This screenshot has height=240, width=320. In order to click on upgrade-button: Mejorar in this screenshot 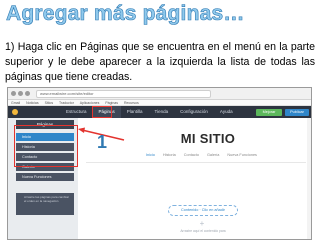, I will do `click(269, 112)`.